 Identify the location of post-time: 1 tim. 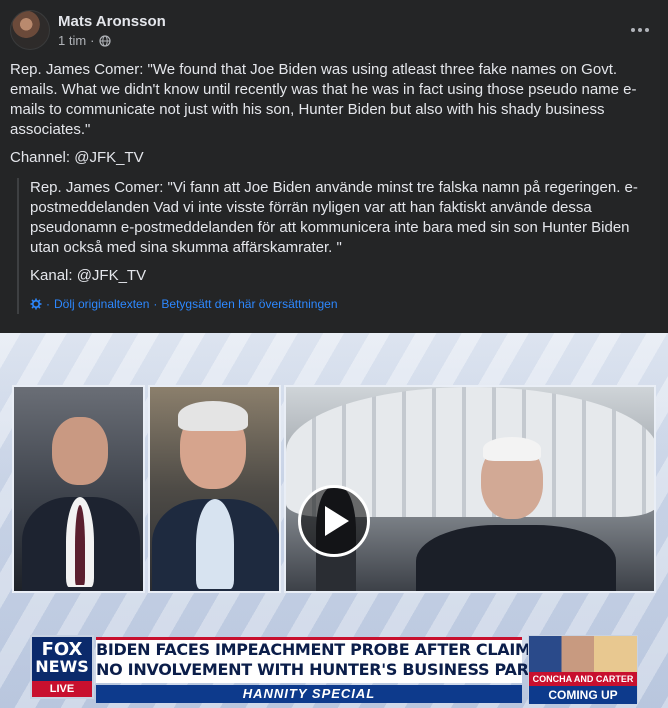
(72, 40).